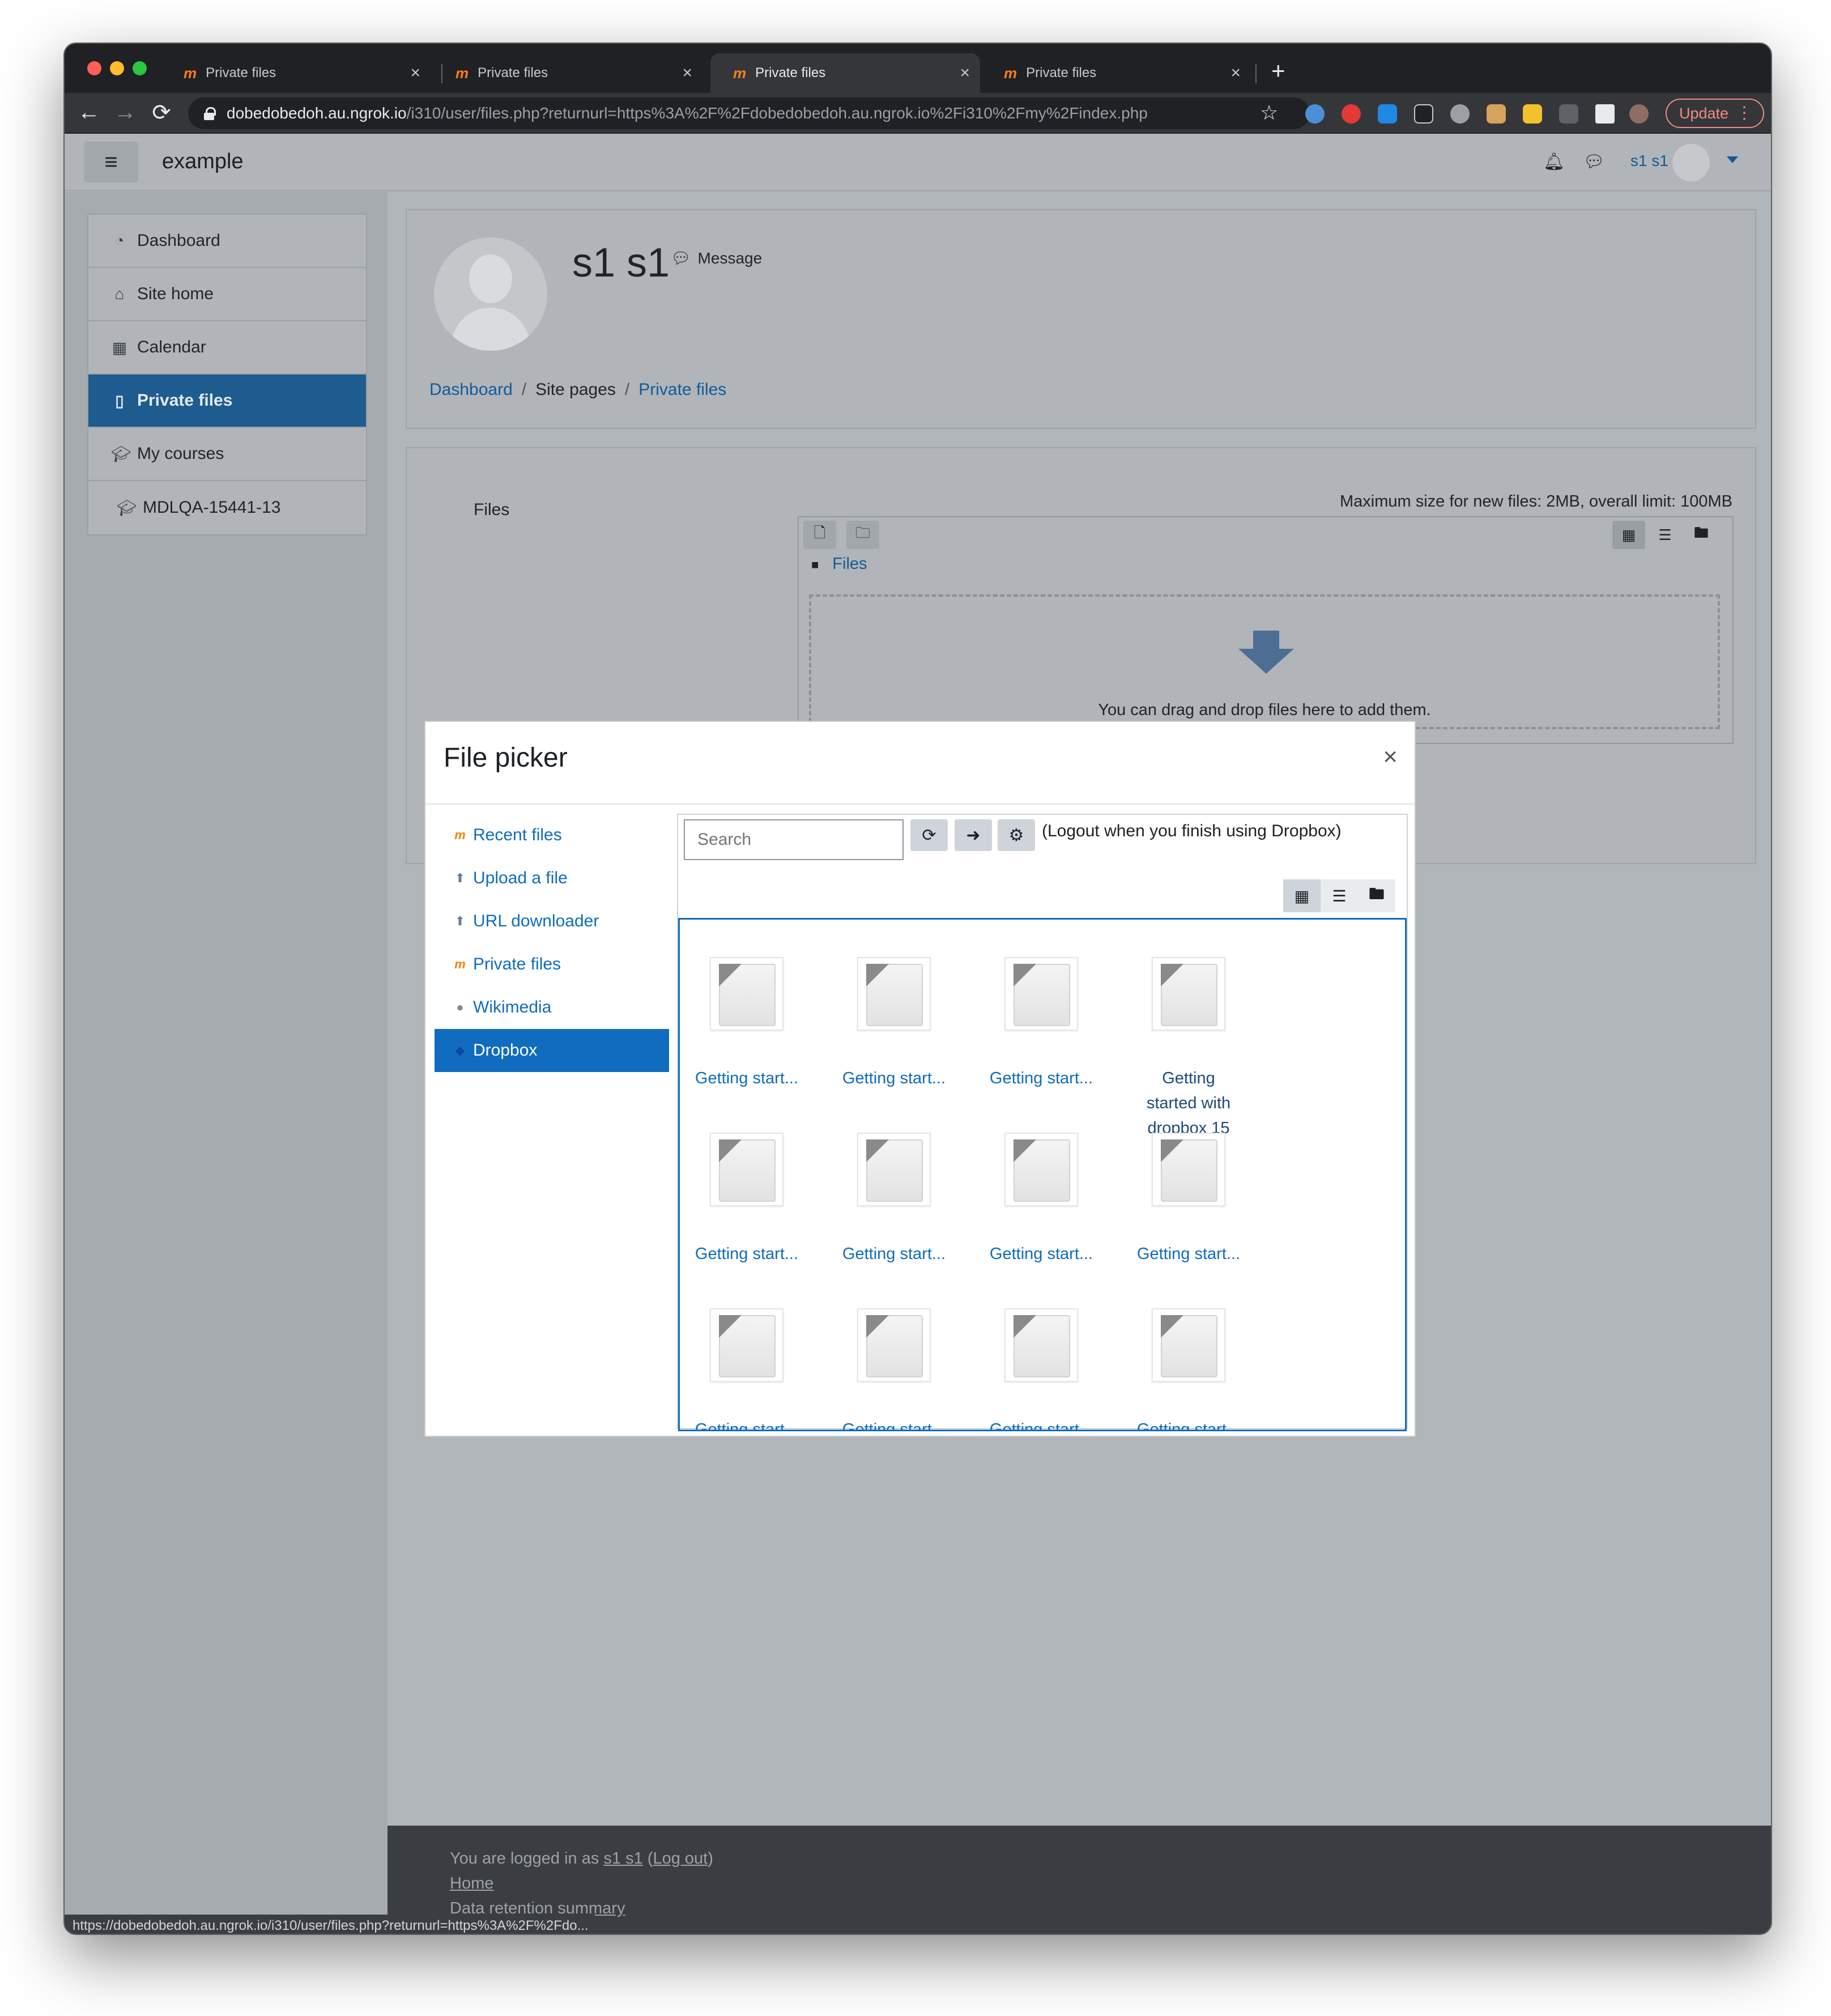  I want to click on sidebar-item-label: My courses, so click(180, 454).